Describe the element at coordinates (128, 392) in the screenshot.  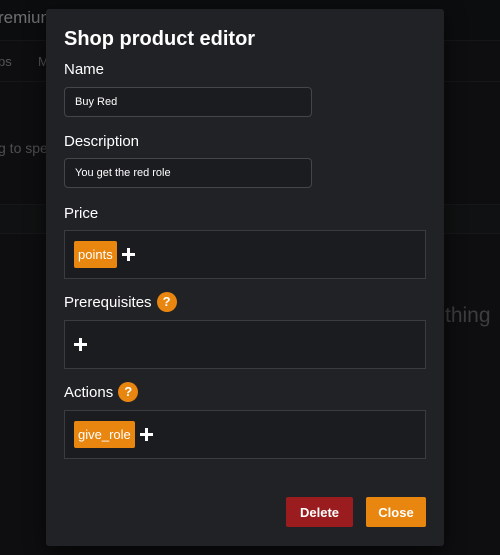
I see `actions-help-icon: ?` at that location.